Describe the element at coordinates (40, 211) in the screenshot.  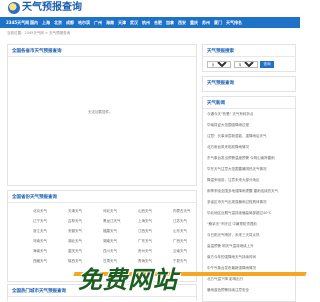
I see `province-link: 北京天气` at that location.